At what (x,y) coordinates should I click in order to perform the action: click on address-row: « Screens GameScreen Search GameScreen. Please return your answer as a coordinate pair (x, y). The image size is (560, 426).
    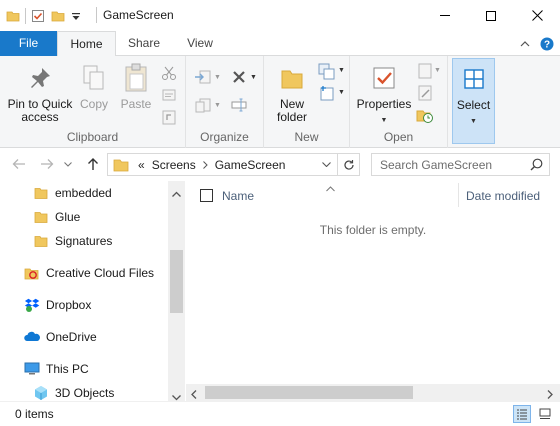
    Looking at the image, I should click on (280, 164).